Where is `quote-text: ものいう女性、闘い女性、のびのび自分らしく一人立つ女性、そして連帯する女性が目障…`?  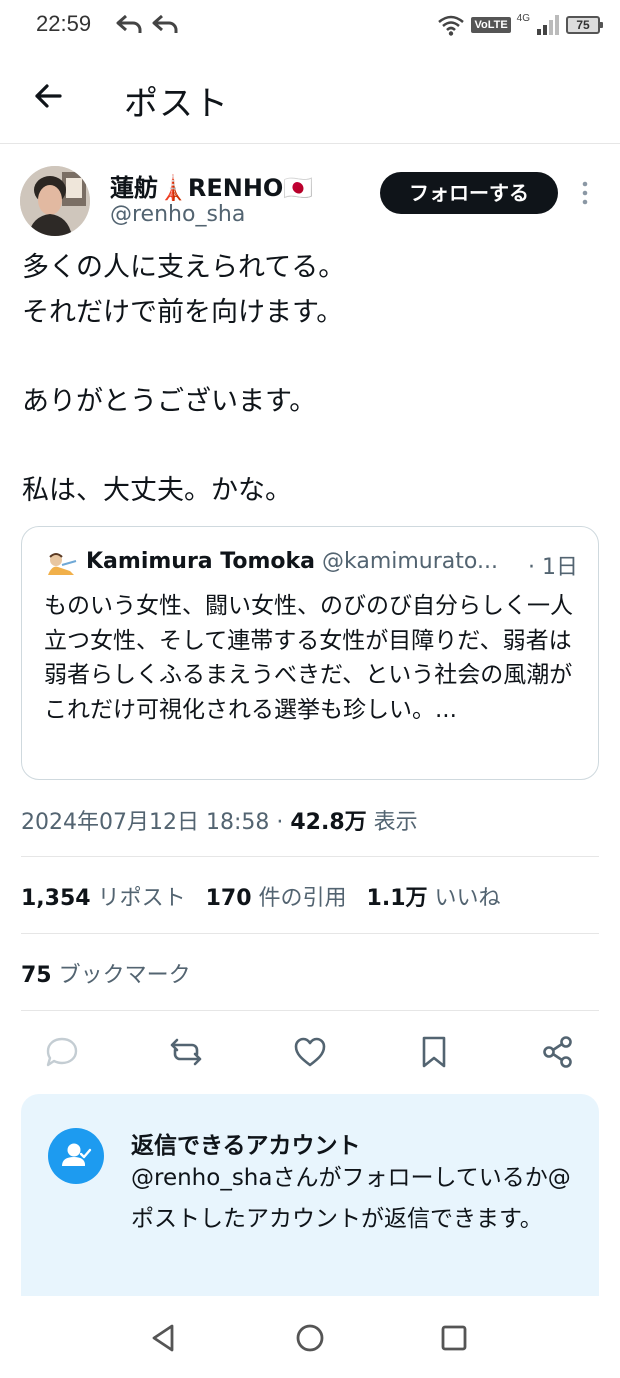
quote-text: ものいう女性、闘い女性、のびのび自分らしく一人立つ女性、そして連帯する女性が目障… is located at coordinates (308, 658).